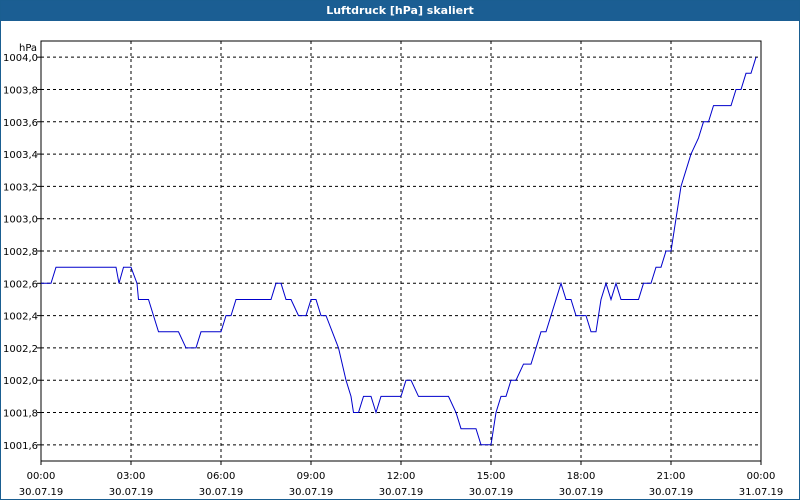 This screenshot has width=800, height=500. What do you see at coordinates (311, 476) in the screenshot?
I see `x-tick-time-label: 09:00` at bounding box center [311, 476].